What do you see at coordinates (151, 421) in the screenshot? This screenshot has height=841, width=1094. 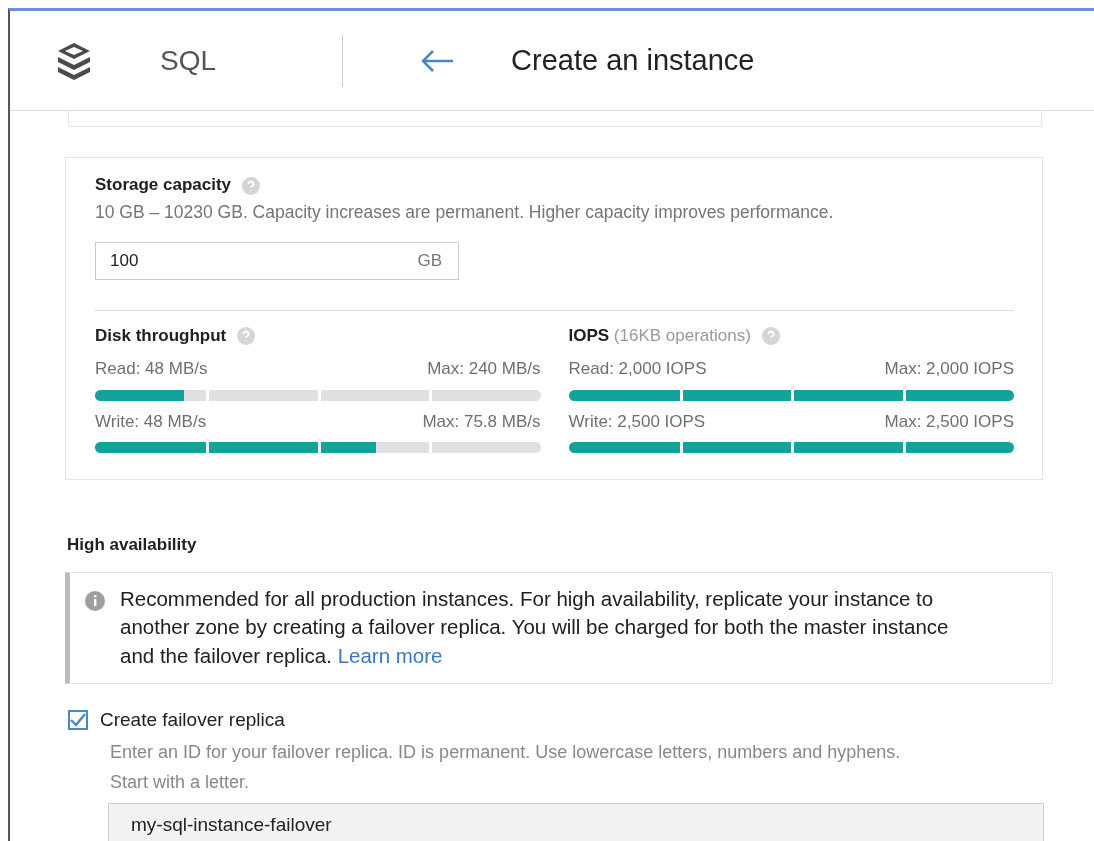 I see `meter-reading: Write: 48 MB/s` at bounding box center [151, 421].